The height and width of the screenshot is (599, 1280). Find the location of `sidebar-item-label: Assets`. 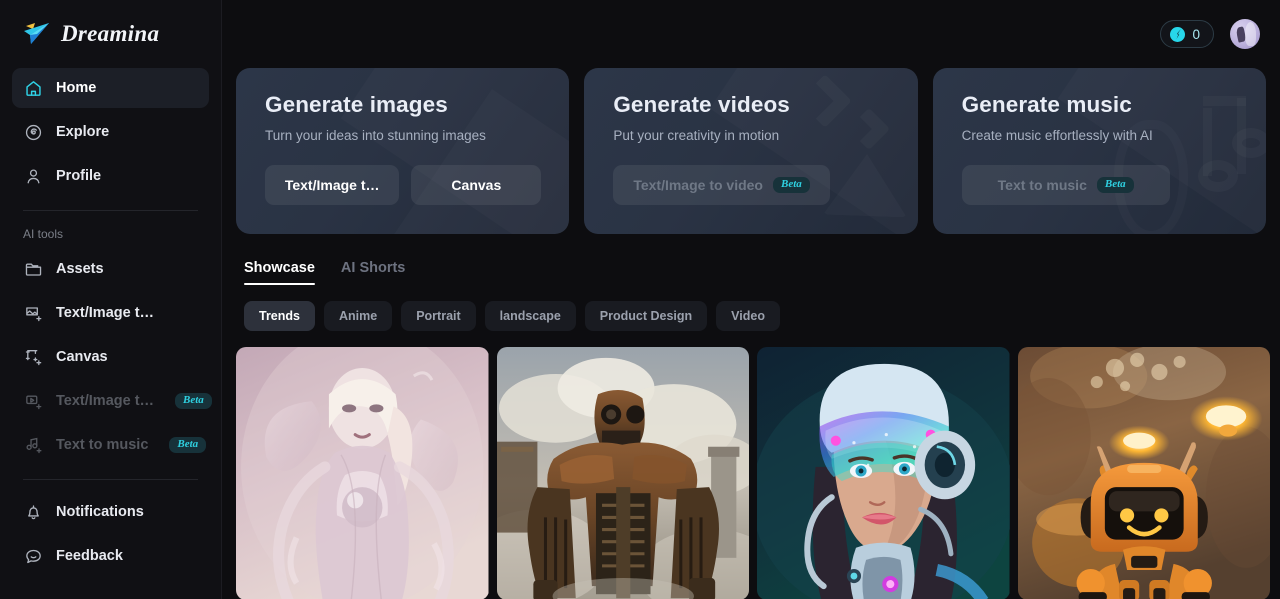

sidebar-item-label: Assets is located at coordinates (80, 269).